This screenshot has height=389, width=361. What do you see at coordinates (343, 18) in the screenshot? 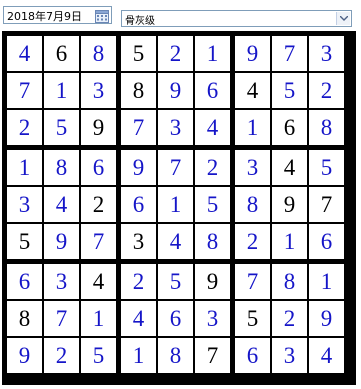
I see `chevron-down-icon` at bounding box center [343, 18].